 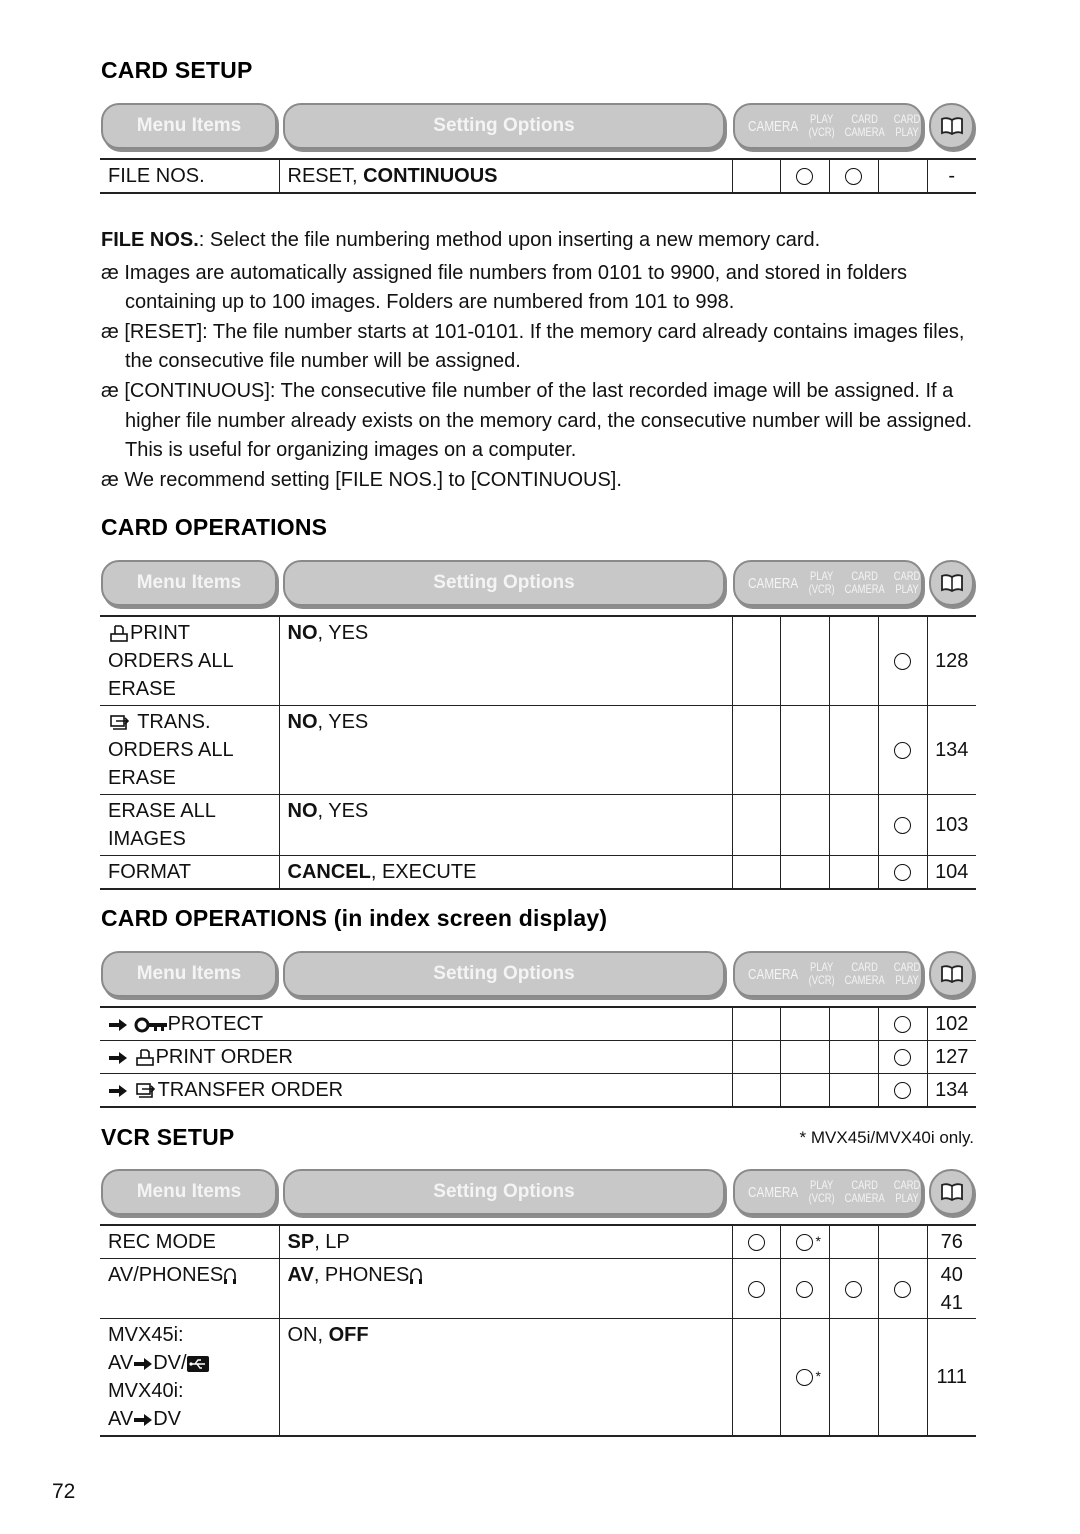 What do you see at coordinates (538, 825) in the screenshot?
I see `table-row: ERASE ALL IMAGES NO, YES 103` at bounding box center [538, 825].